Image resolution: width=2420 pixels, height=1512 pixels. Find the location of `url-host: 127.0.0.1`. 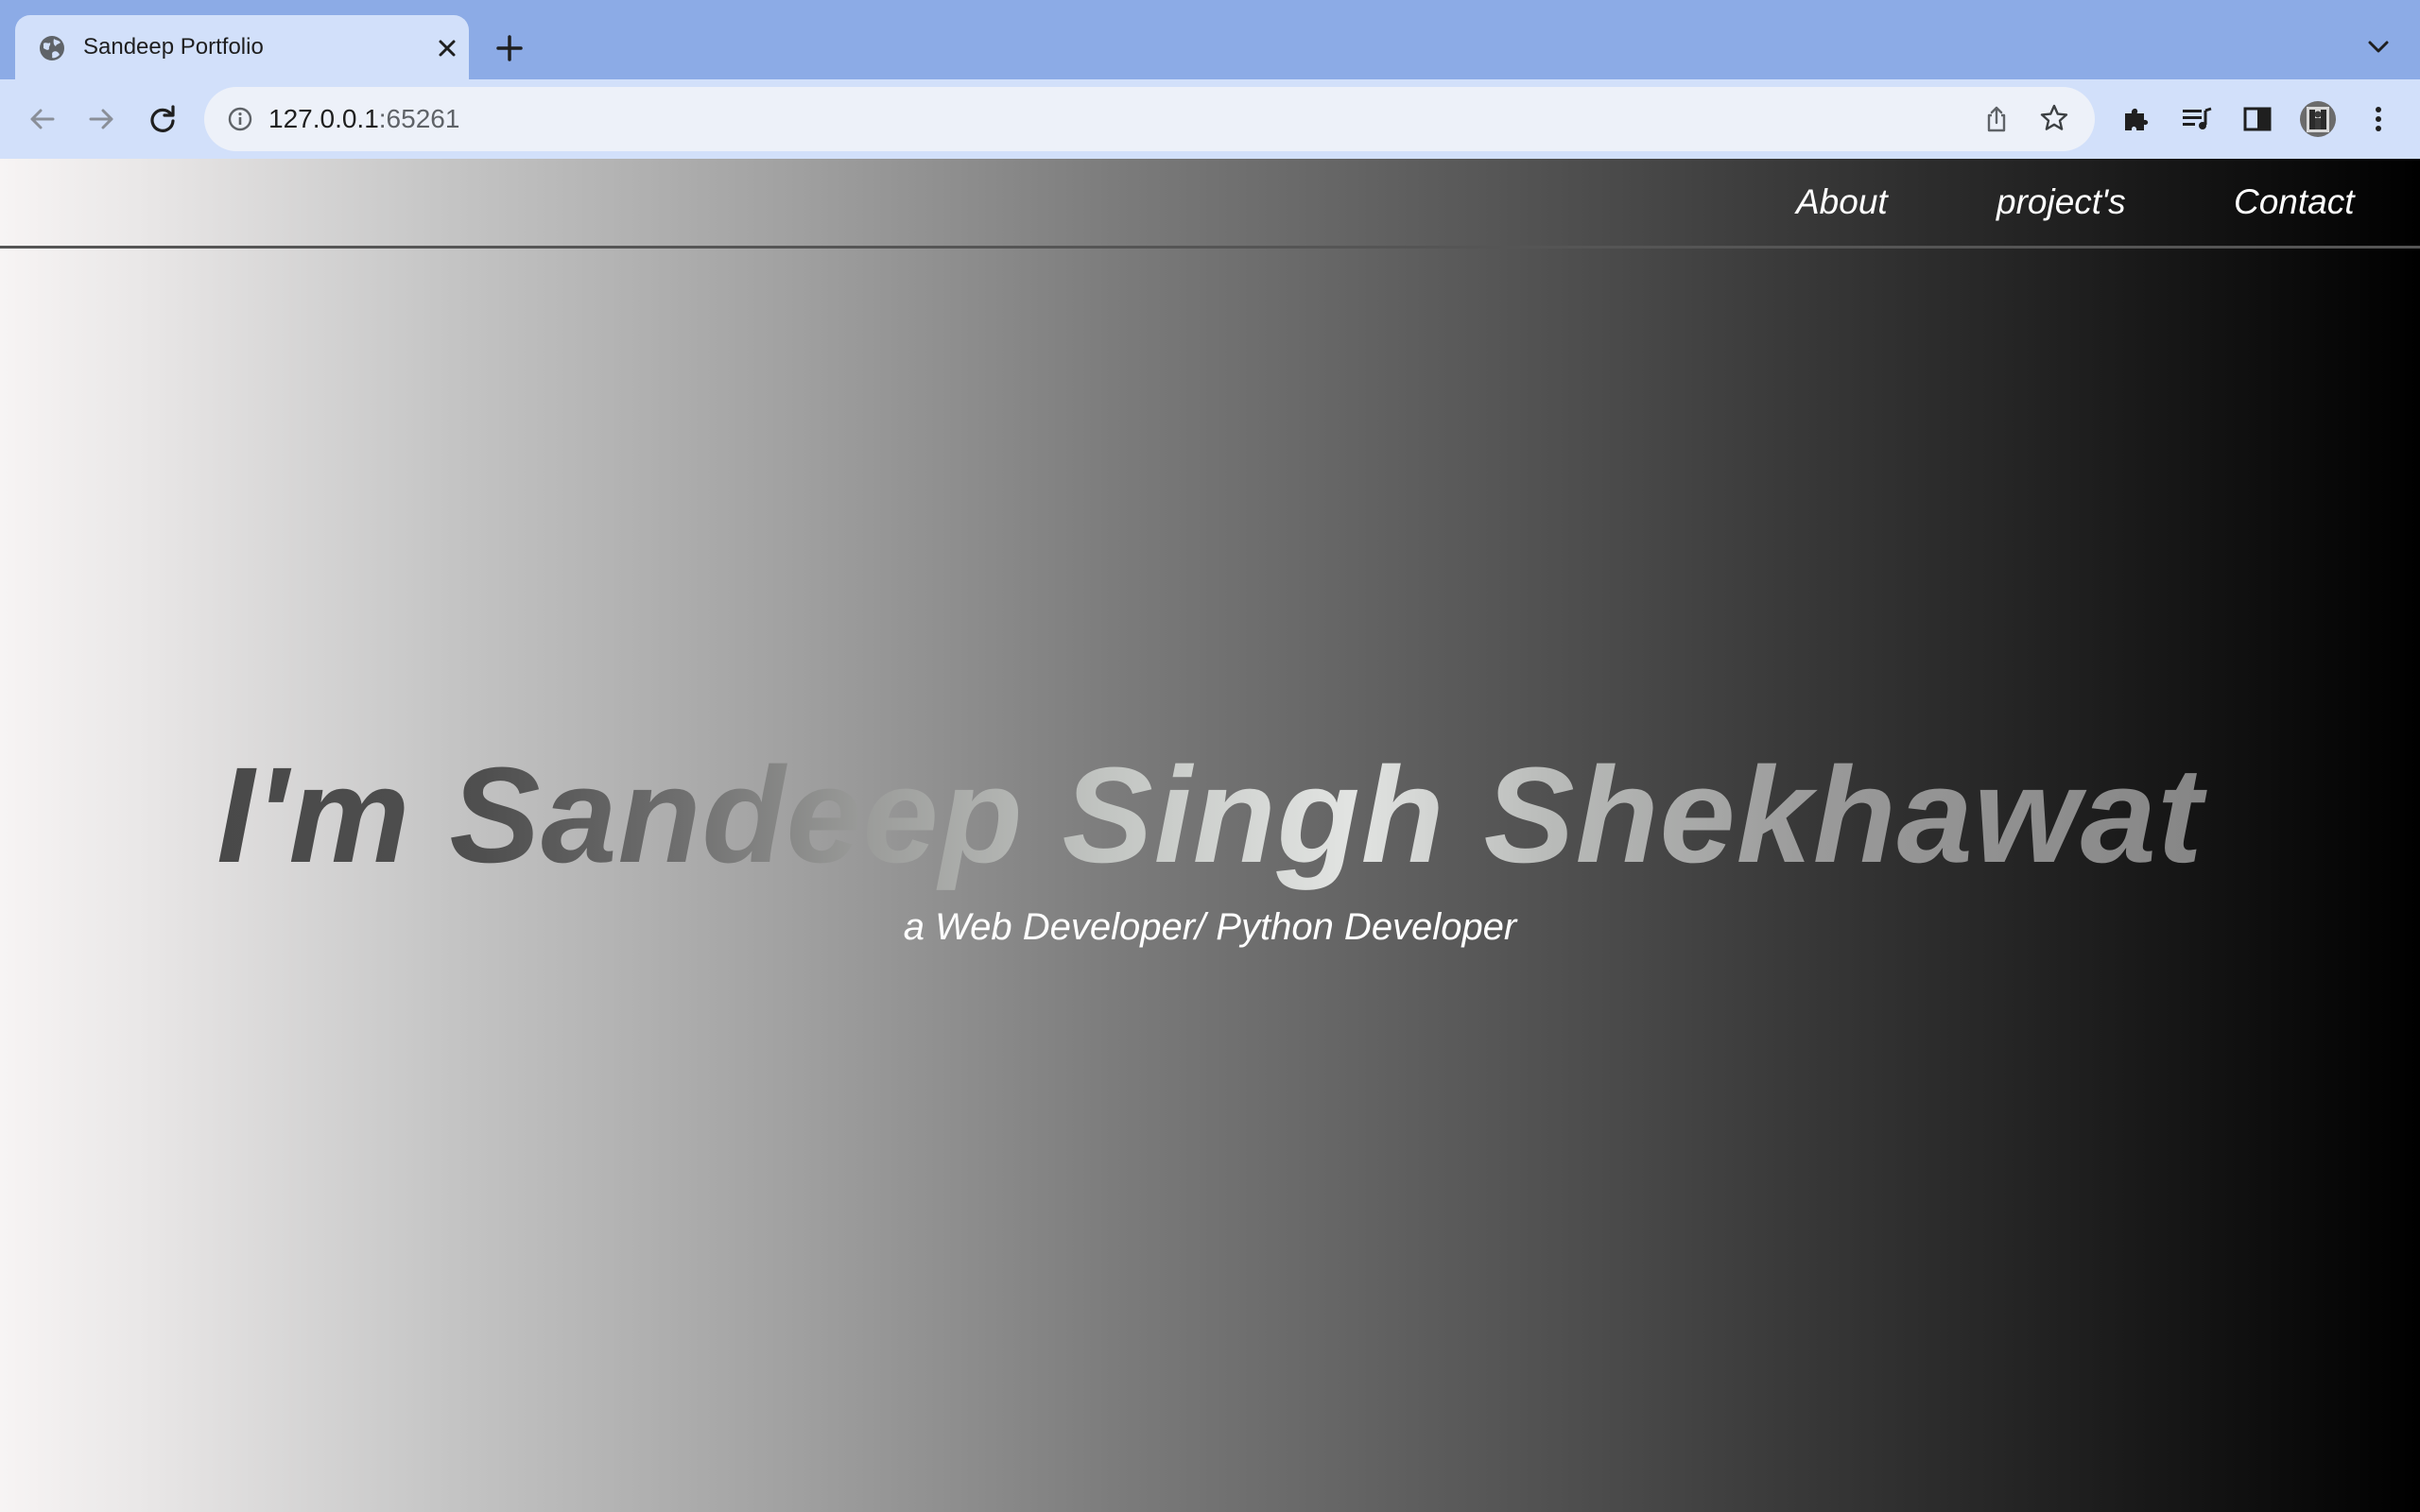

url-host: 127.0.0.1 is located at coordinates (323, 118).